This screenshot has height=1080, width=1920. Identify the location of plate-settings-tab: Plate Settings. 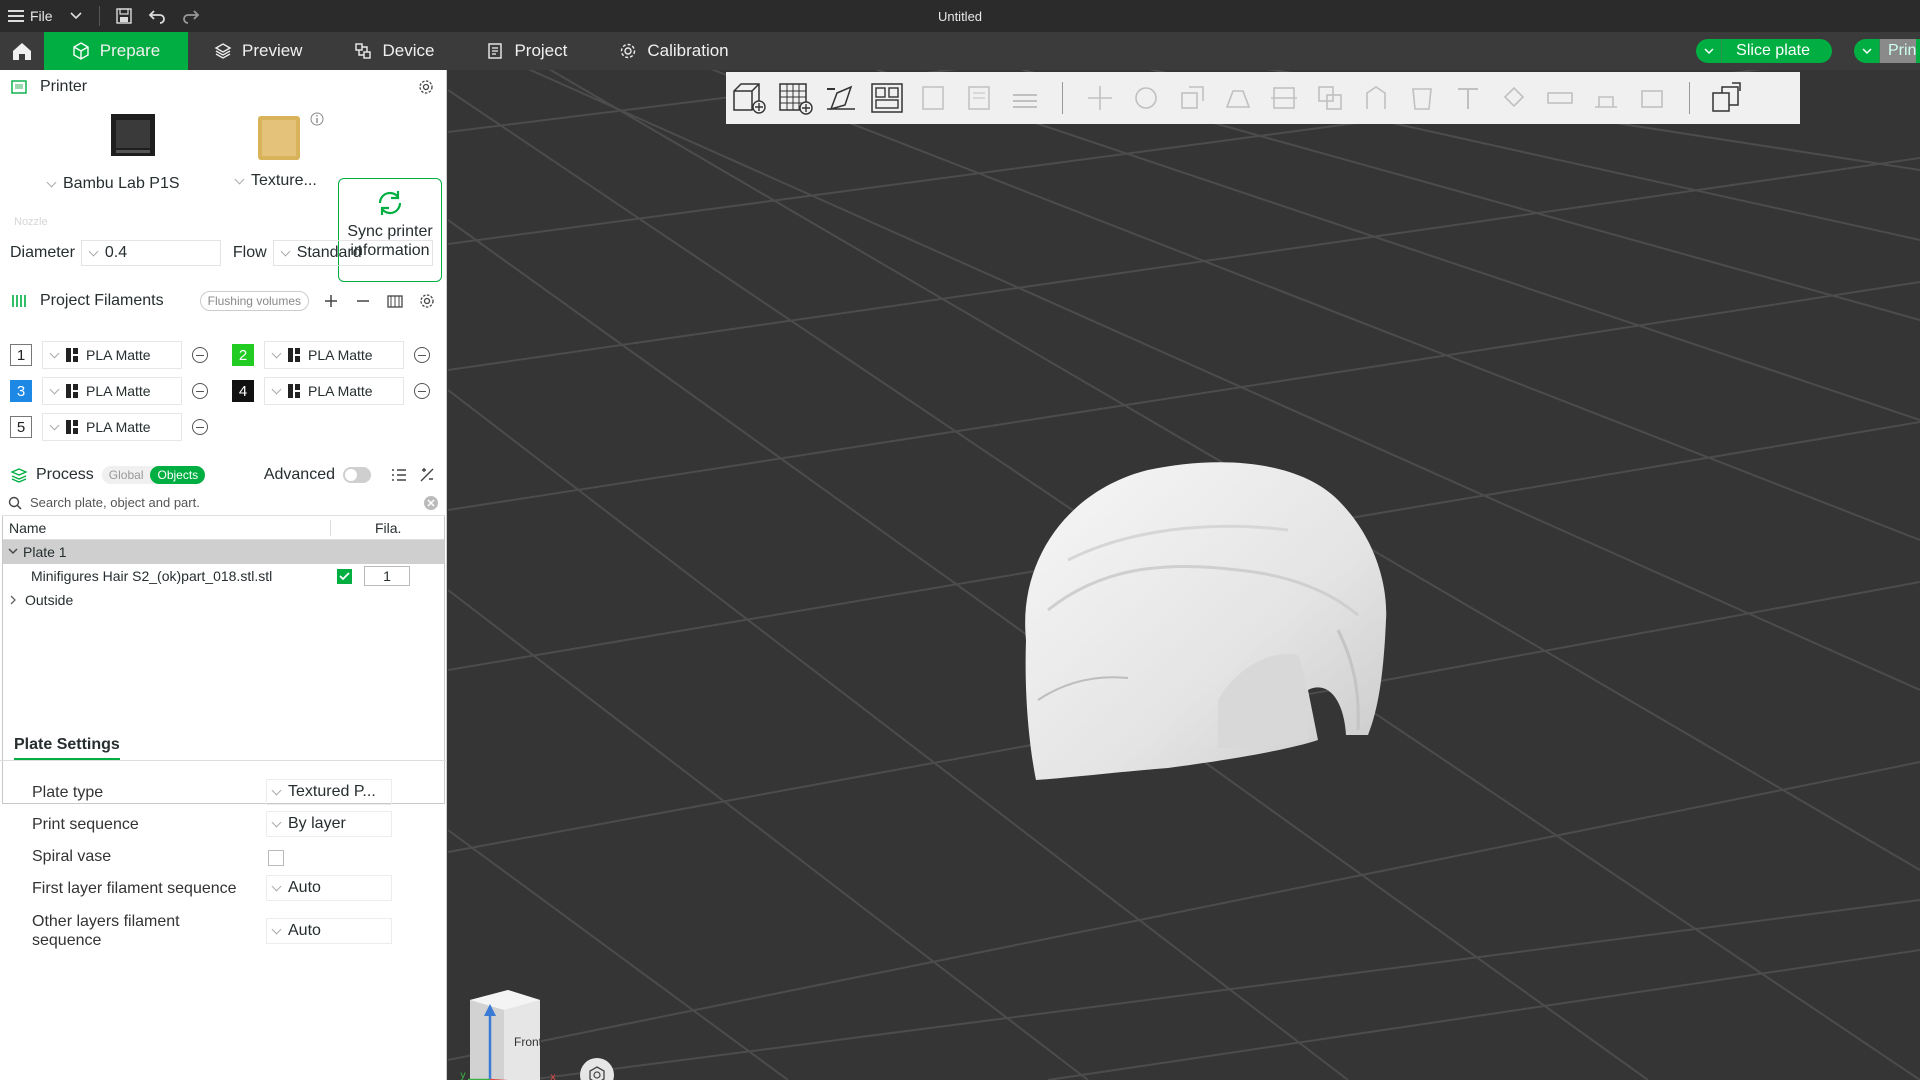
(67, 748).